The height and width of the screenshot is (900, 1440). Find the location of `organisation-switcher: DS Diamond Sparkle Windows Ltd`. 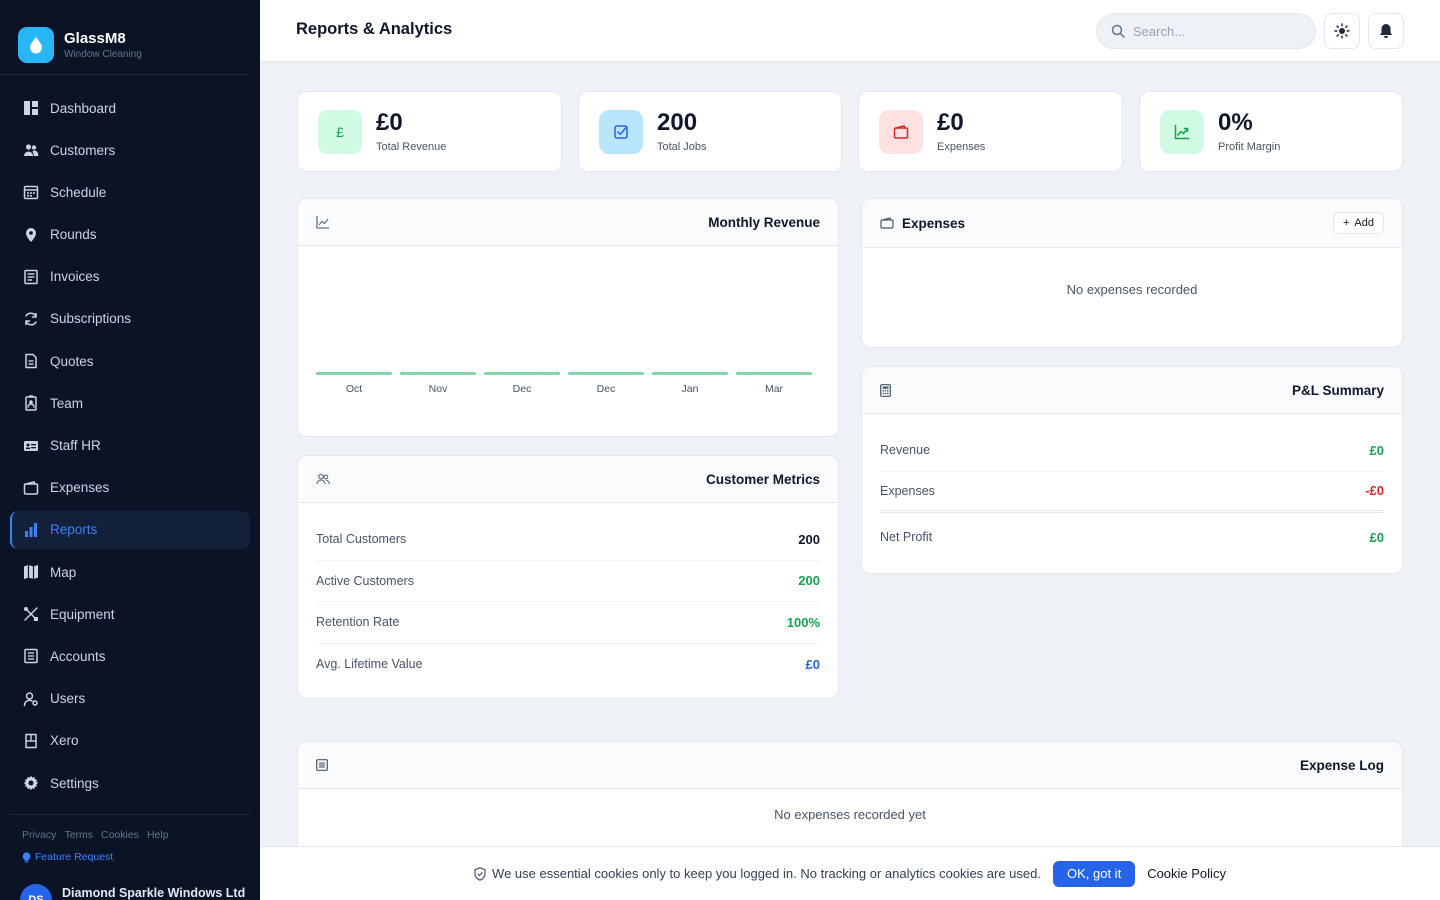

organisation-switcher: DS Diamond Sparkle Windows Ltd is located at coordinates (122, 892).